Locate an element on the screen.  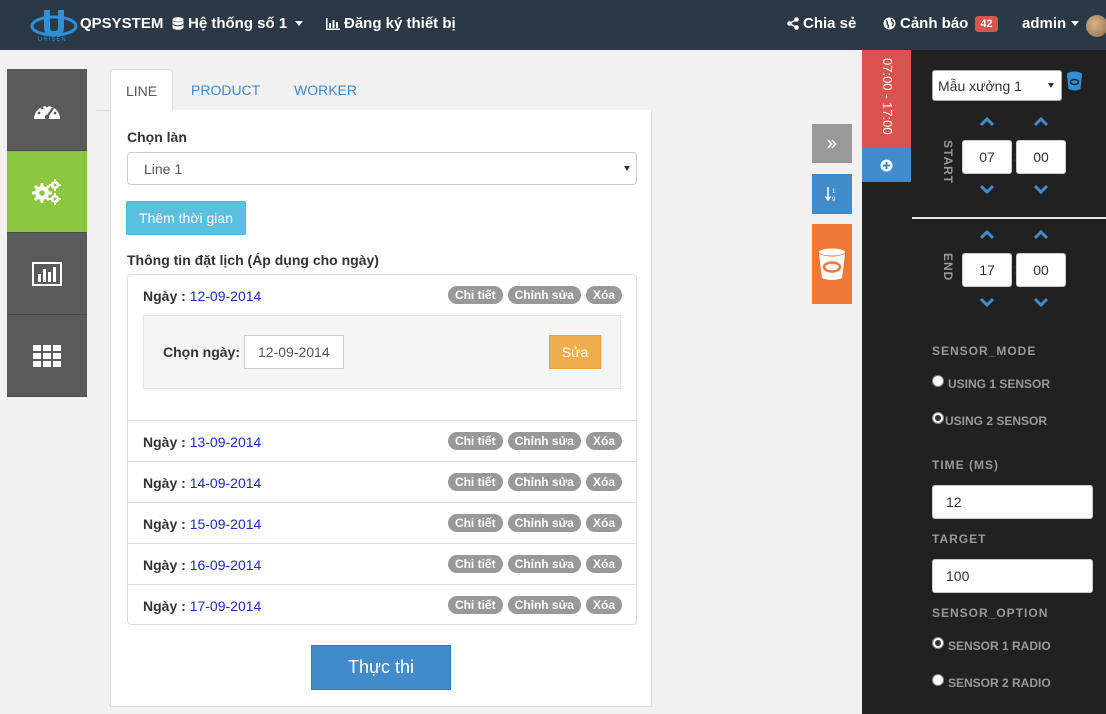
line-select: Line 1 is located at coordinates (382, 168).